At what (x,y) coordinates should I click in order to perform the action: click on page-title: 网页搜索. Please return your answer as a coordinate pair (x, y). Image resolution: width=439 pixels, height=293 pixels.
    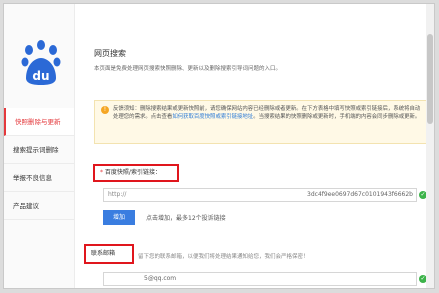
    Looking at the image, I should click on (110, 53).